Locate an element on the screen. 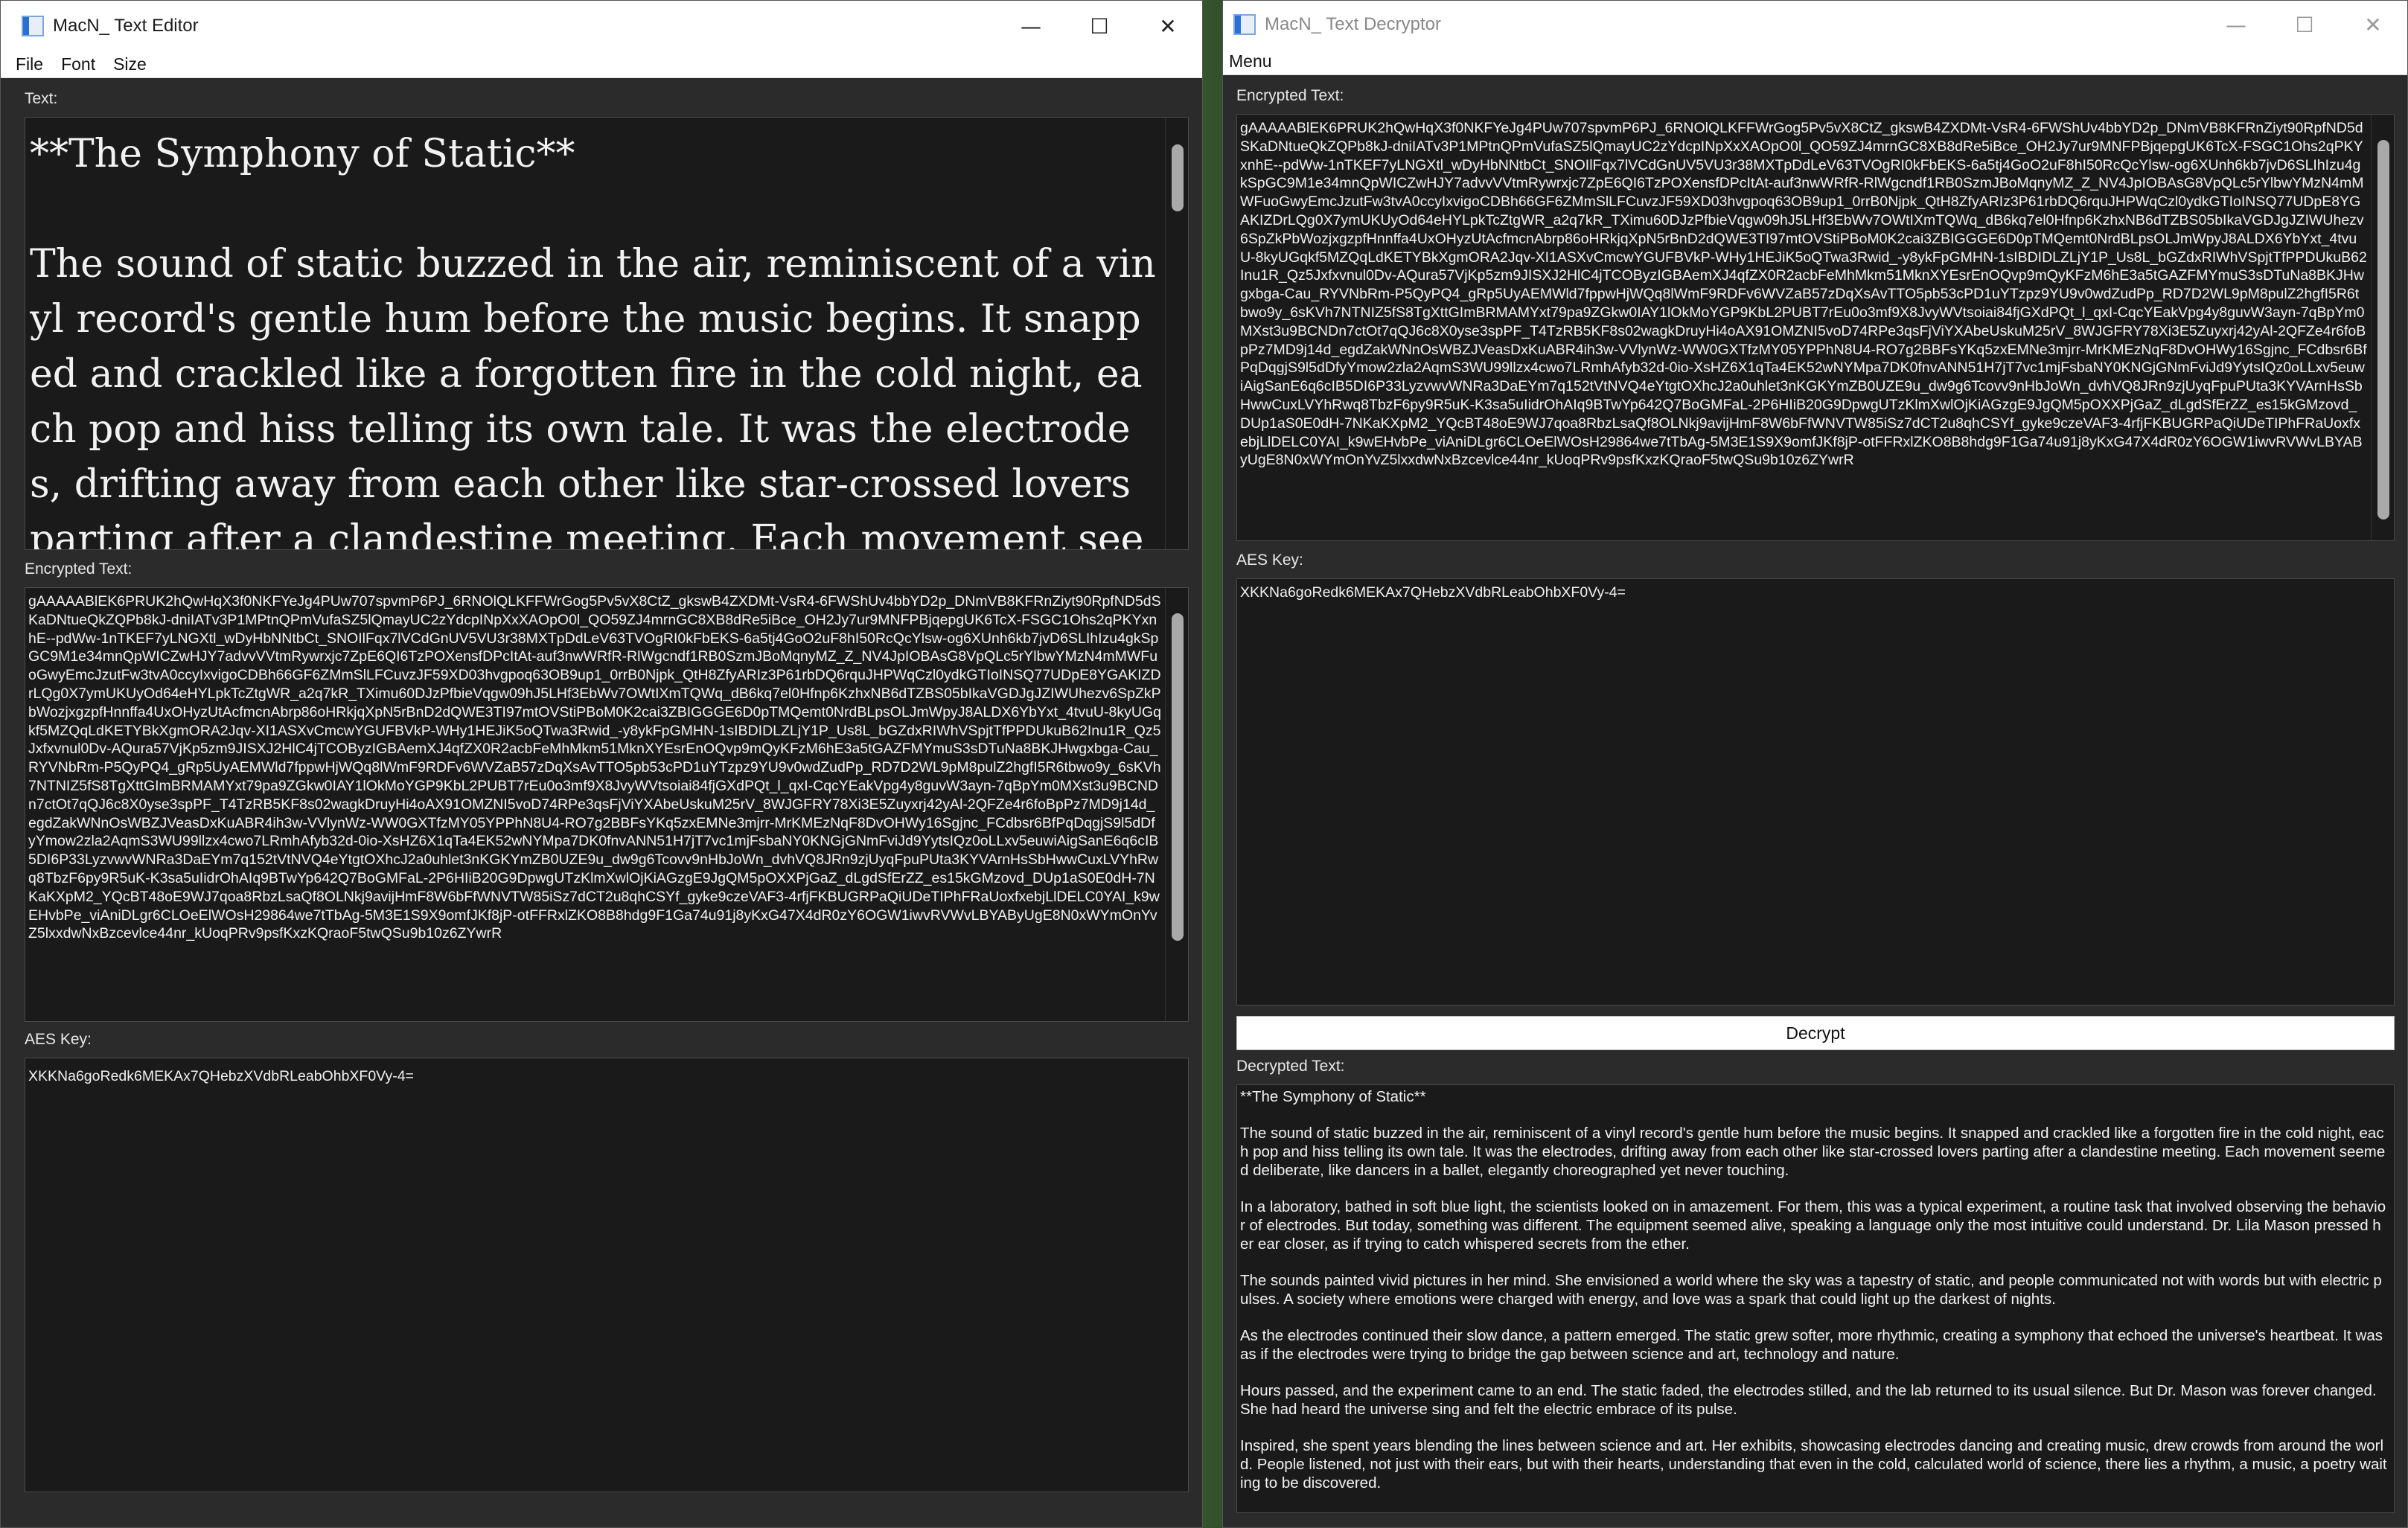  decrypt-button: Decrypt is located at coordinates (1816, 1033).